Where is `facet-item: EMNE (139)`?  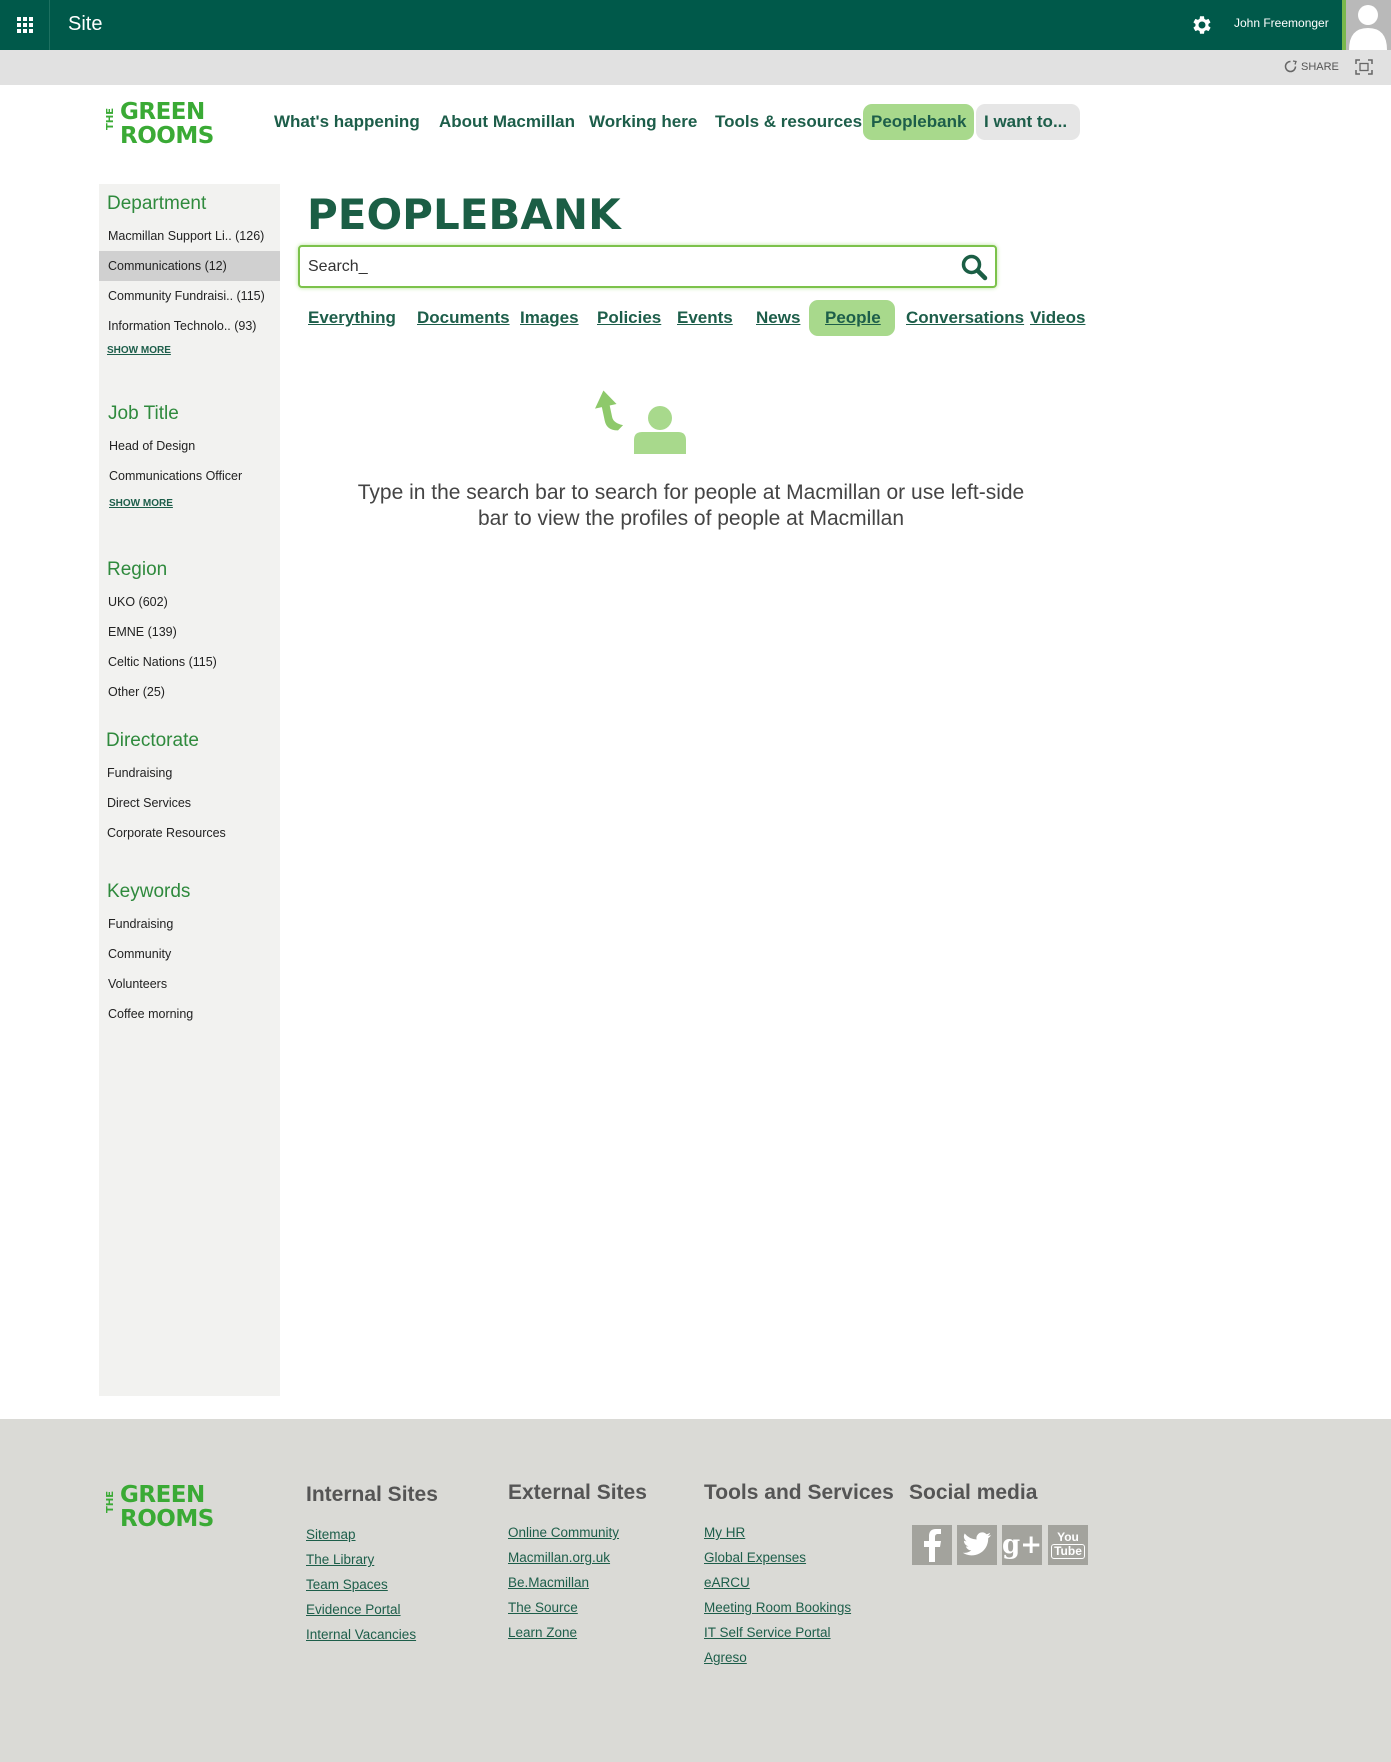 facet-item: EMNE (139) is located at coordinates (189, 632).